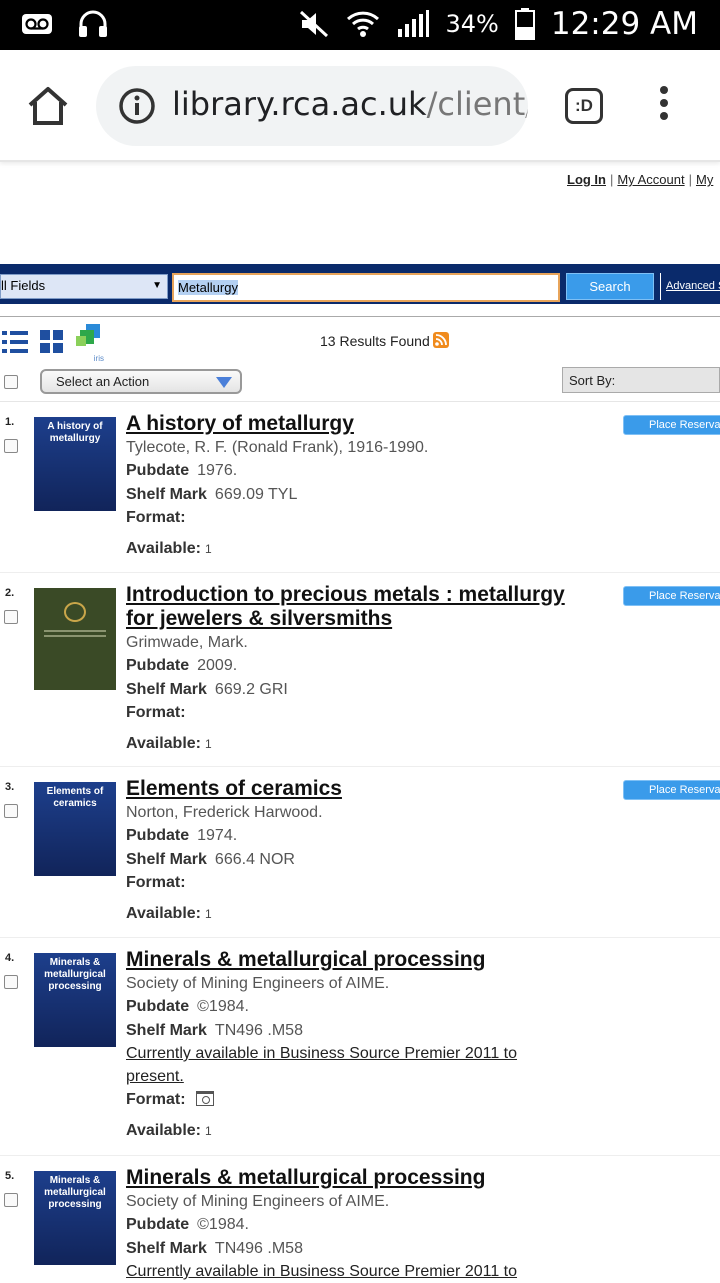  I want to click on search-query-text: Metallurgy, so click(208, 287).